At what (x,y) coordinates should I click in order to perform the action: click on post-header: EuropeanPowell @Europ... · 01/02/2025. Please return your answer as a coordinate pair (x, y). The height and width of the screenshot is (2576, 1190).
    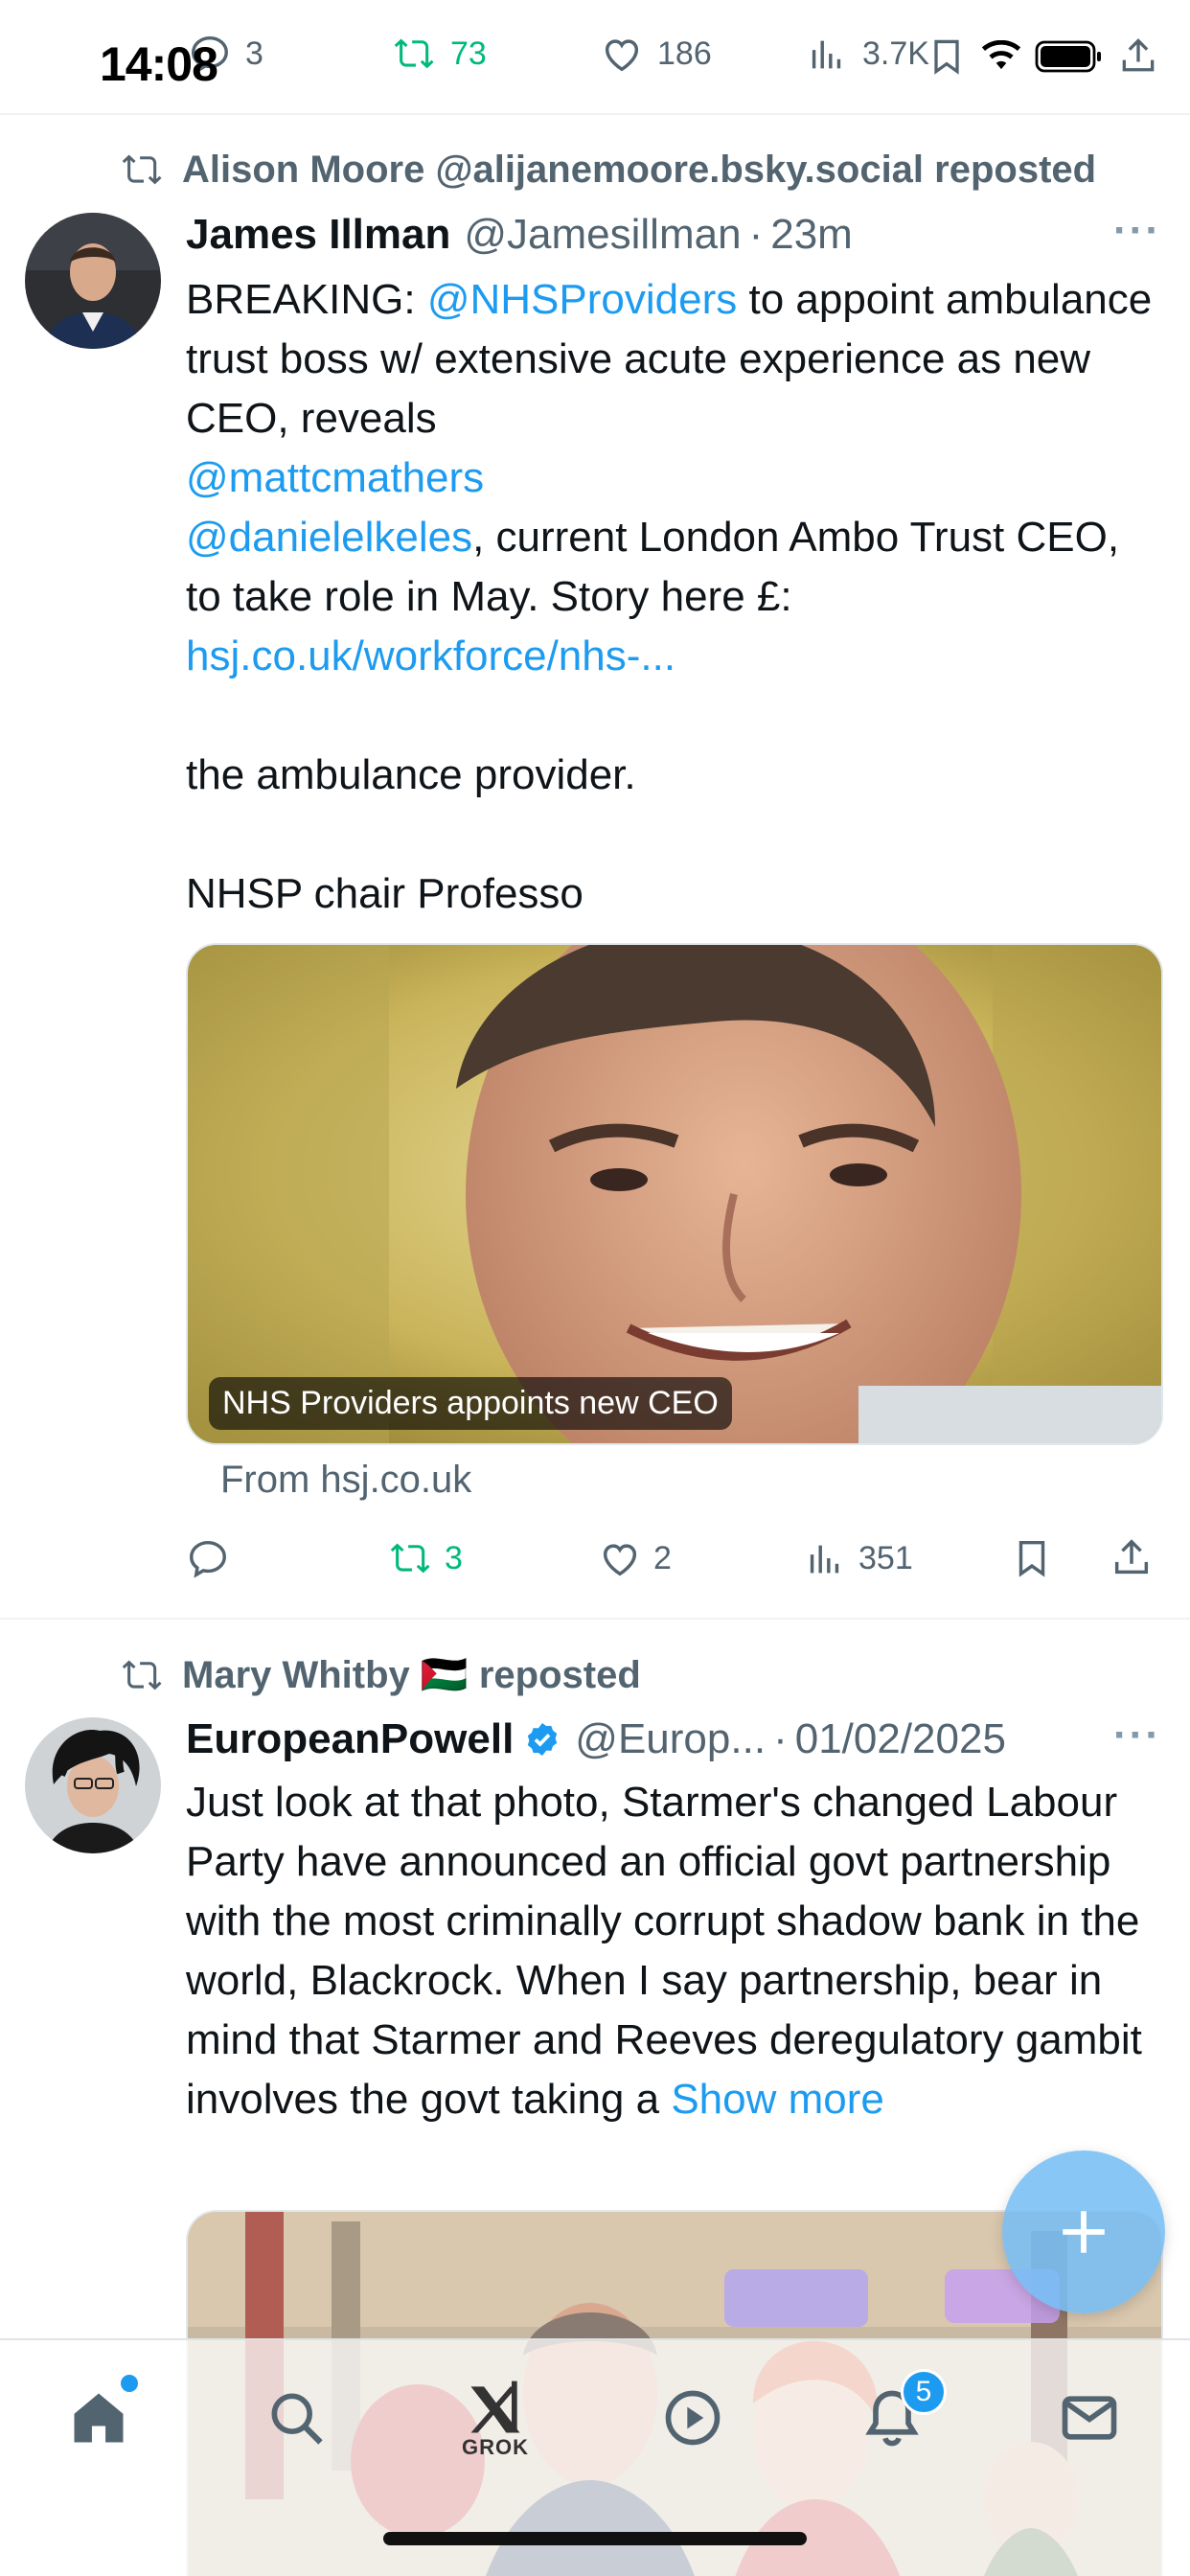
    Looking at the image, I should click on (596, 1739).